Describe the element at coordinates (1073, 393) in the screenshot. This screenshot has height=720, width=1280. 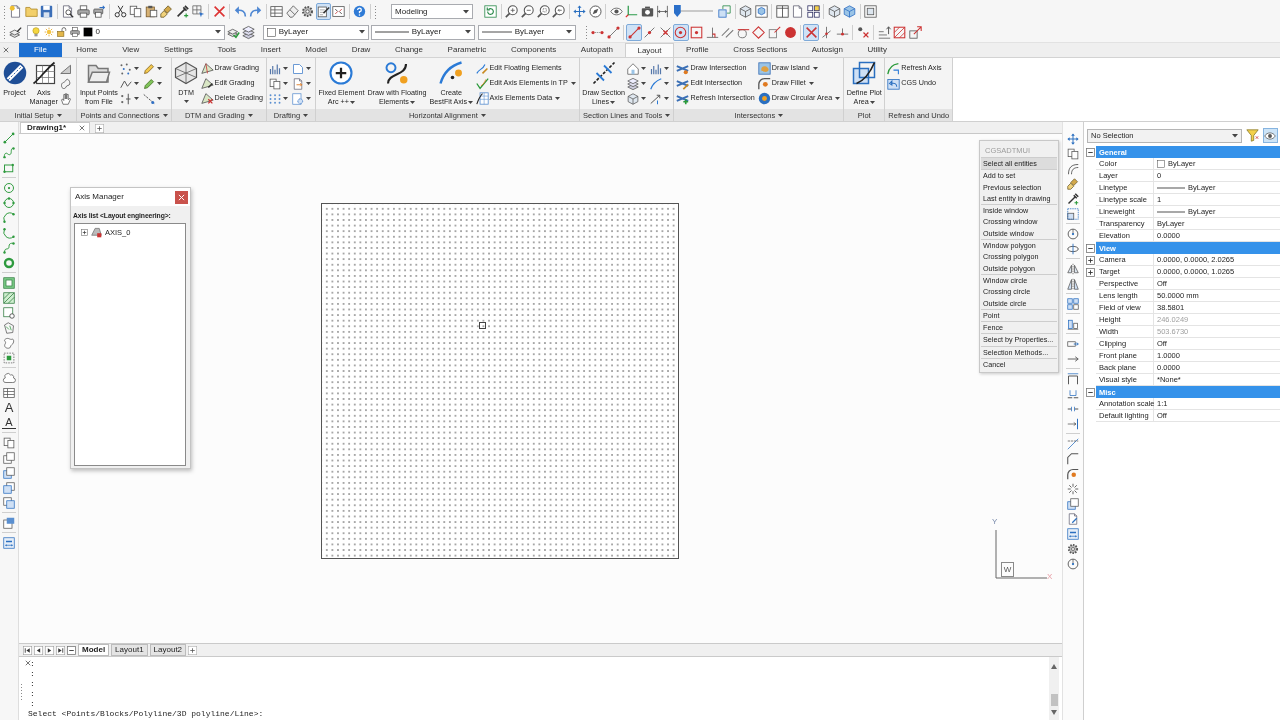
I see `join-icon` at that location.